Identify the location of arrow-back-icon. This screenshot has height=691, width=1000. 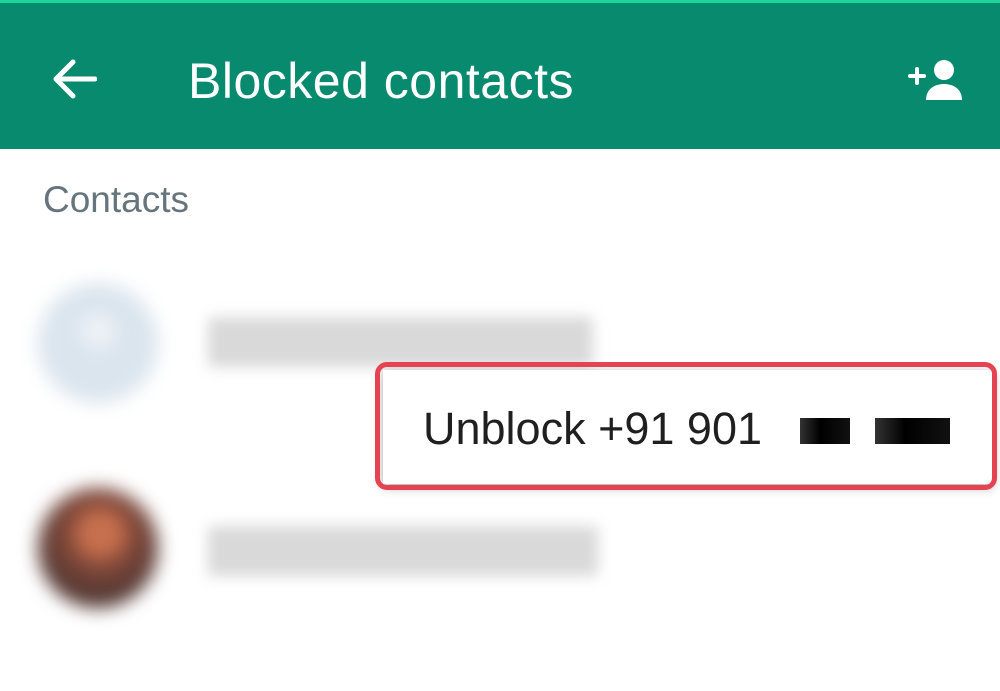
(75, 79).